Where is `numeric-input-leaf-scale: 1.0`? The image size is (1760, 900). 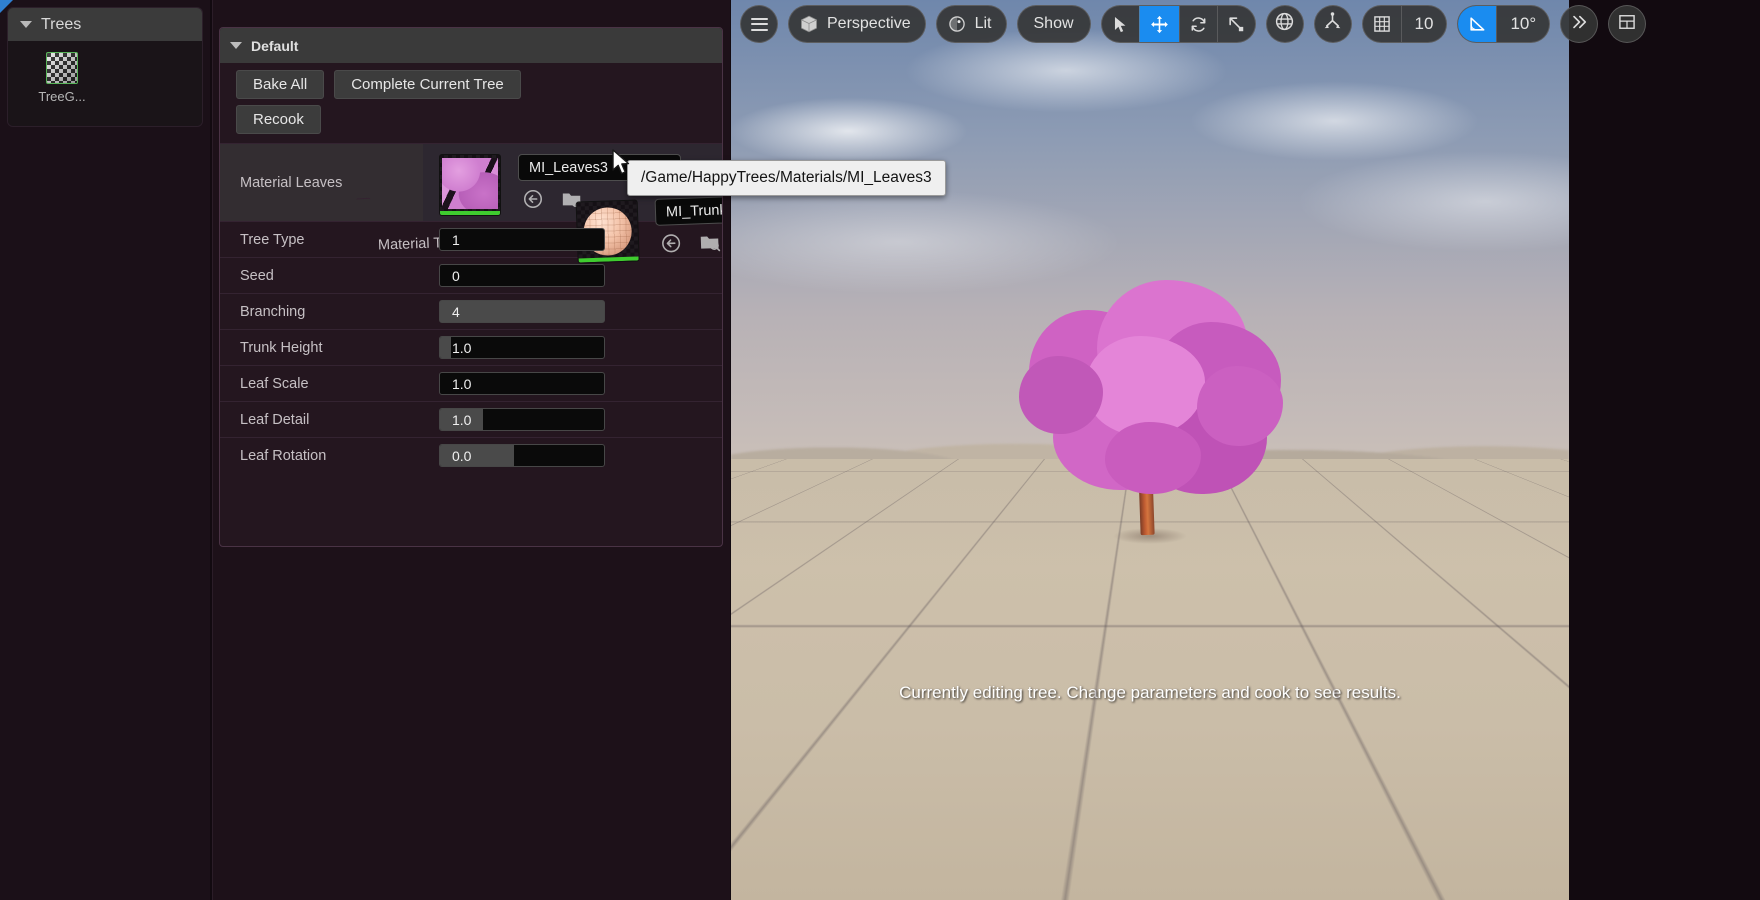 numeric-input-leaf-scale: 1.0 is located at coordinates (522, 383).